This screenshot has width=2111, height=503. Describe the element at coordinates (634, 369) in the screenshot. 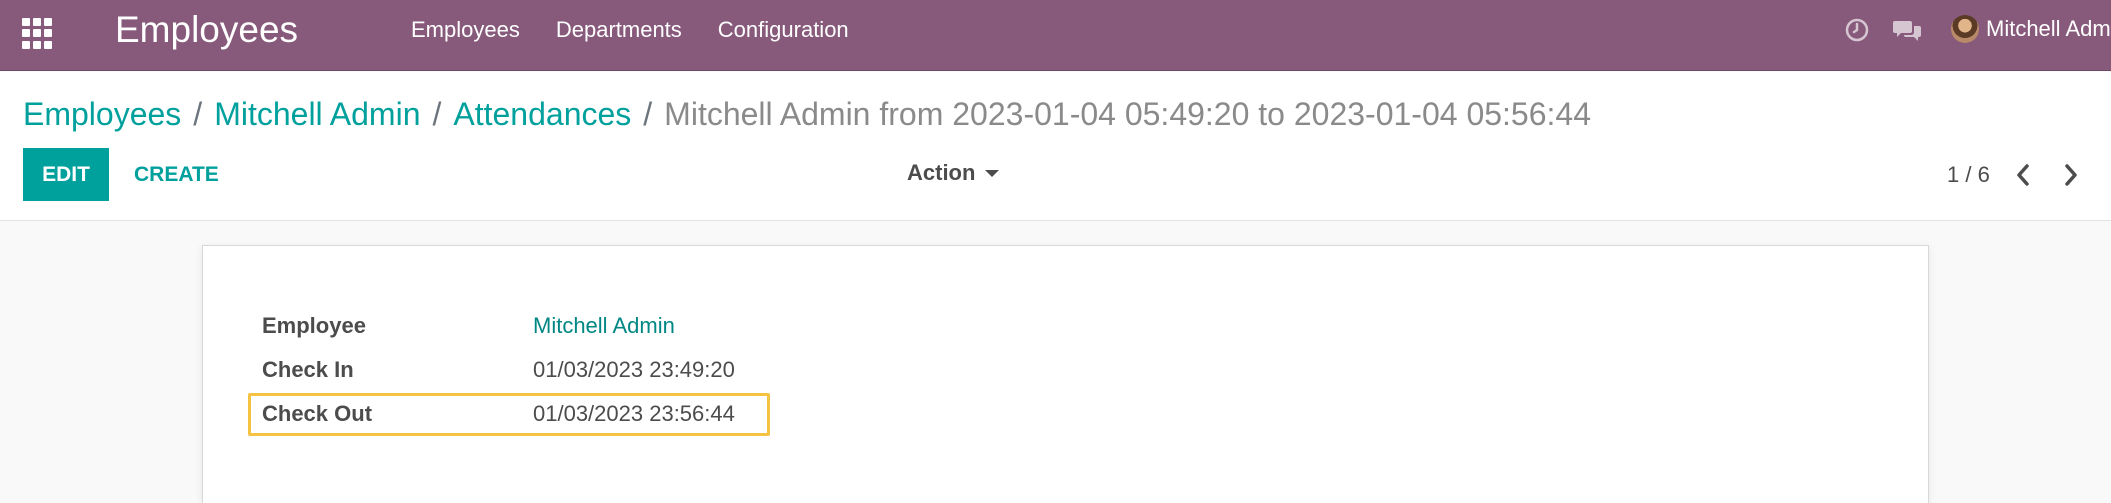

I see `field-value-check-in: 01/03/2023 23:49:20` at that location.